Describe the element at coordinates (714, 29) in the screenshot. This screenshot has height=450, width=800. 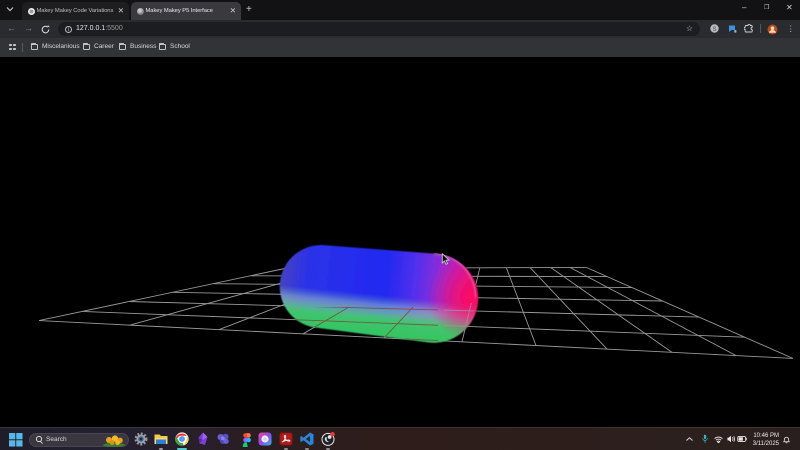
I see `svg-text: S` at that location.